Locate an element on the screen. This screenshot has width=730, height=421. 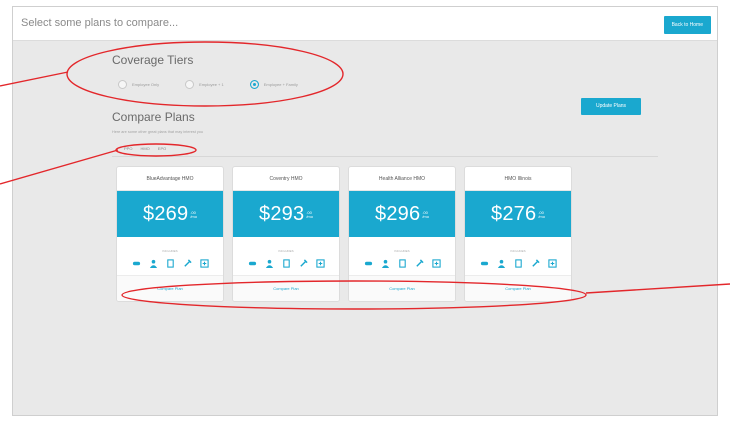
plan-price: $269 .00 /mo is located at coordinates (170, 214).